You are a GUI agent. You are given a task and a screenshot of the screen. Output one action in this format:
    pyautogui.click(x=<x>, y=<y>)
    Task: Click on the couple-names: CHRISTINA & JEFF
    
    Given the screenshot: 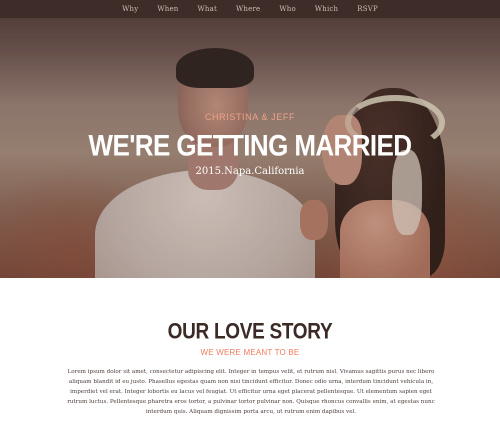 What is the action you would take?
    pyautogui.click(x=250, y=117)
    